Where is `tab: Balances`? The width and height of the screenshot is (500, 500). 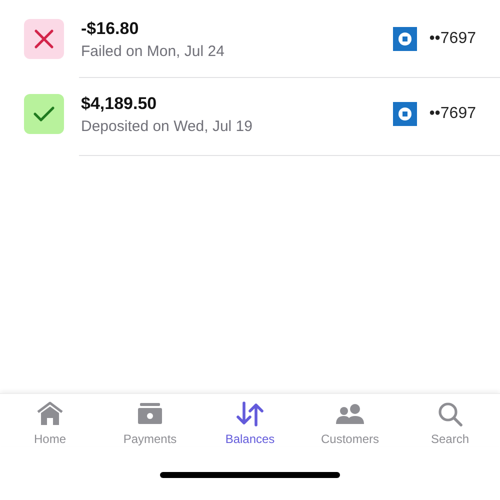 tab: Balances is located at coordinates (250, 423).